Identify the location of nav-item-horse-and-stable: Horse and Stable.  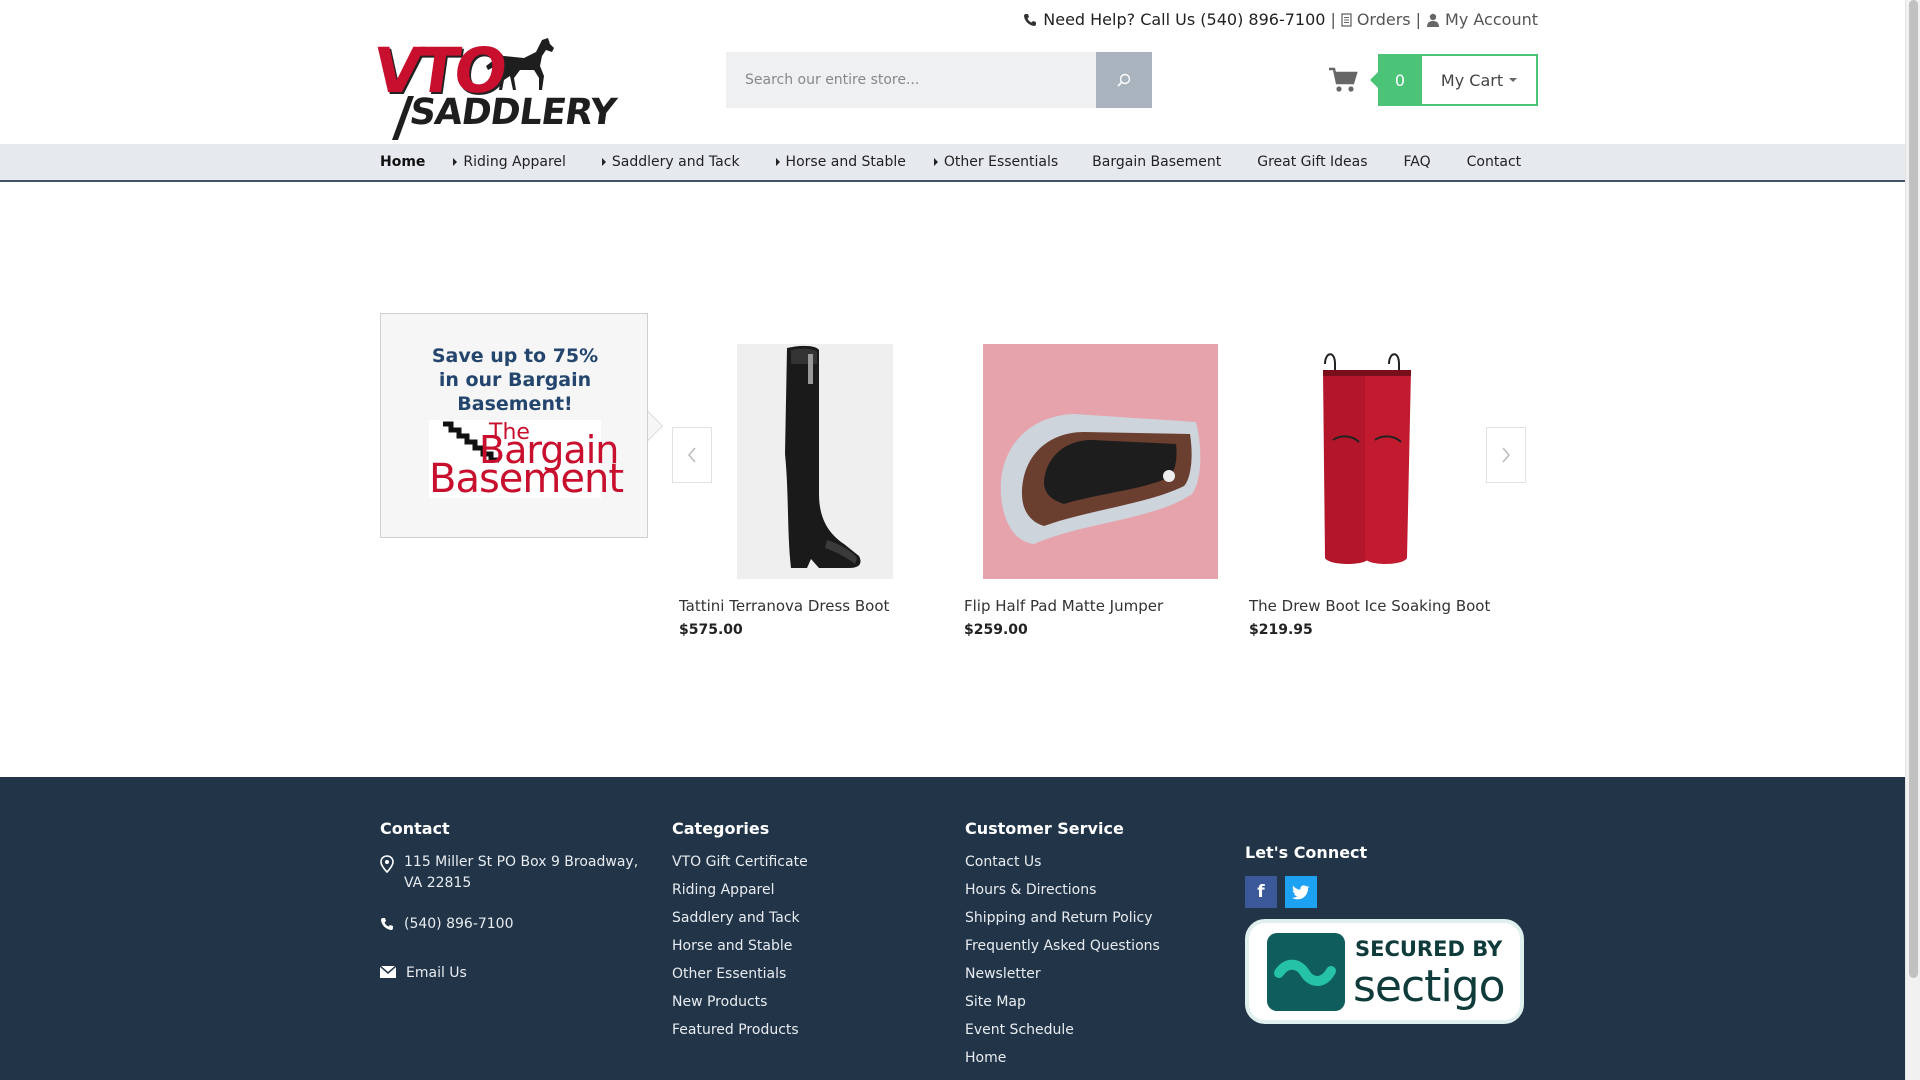
(840, 162).